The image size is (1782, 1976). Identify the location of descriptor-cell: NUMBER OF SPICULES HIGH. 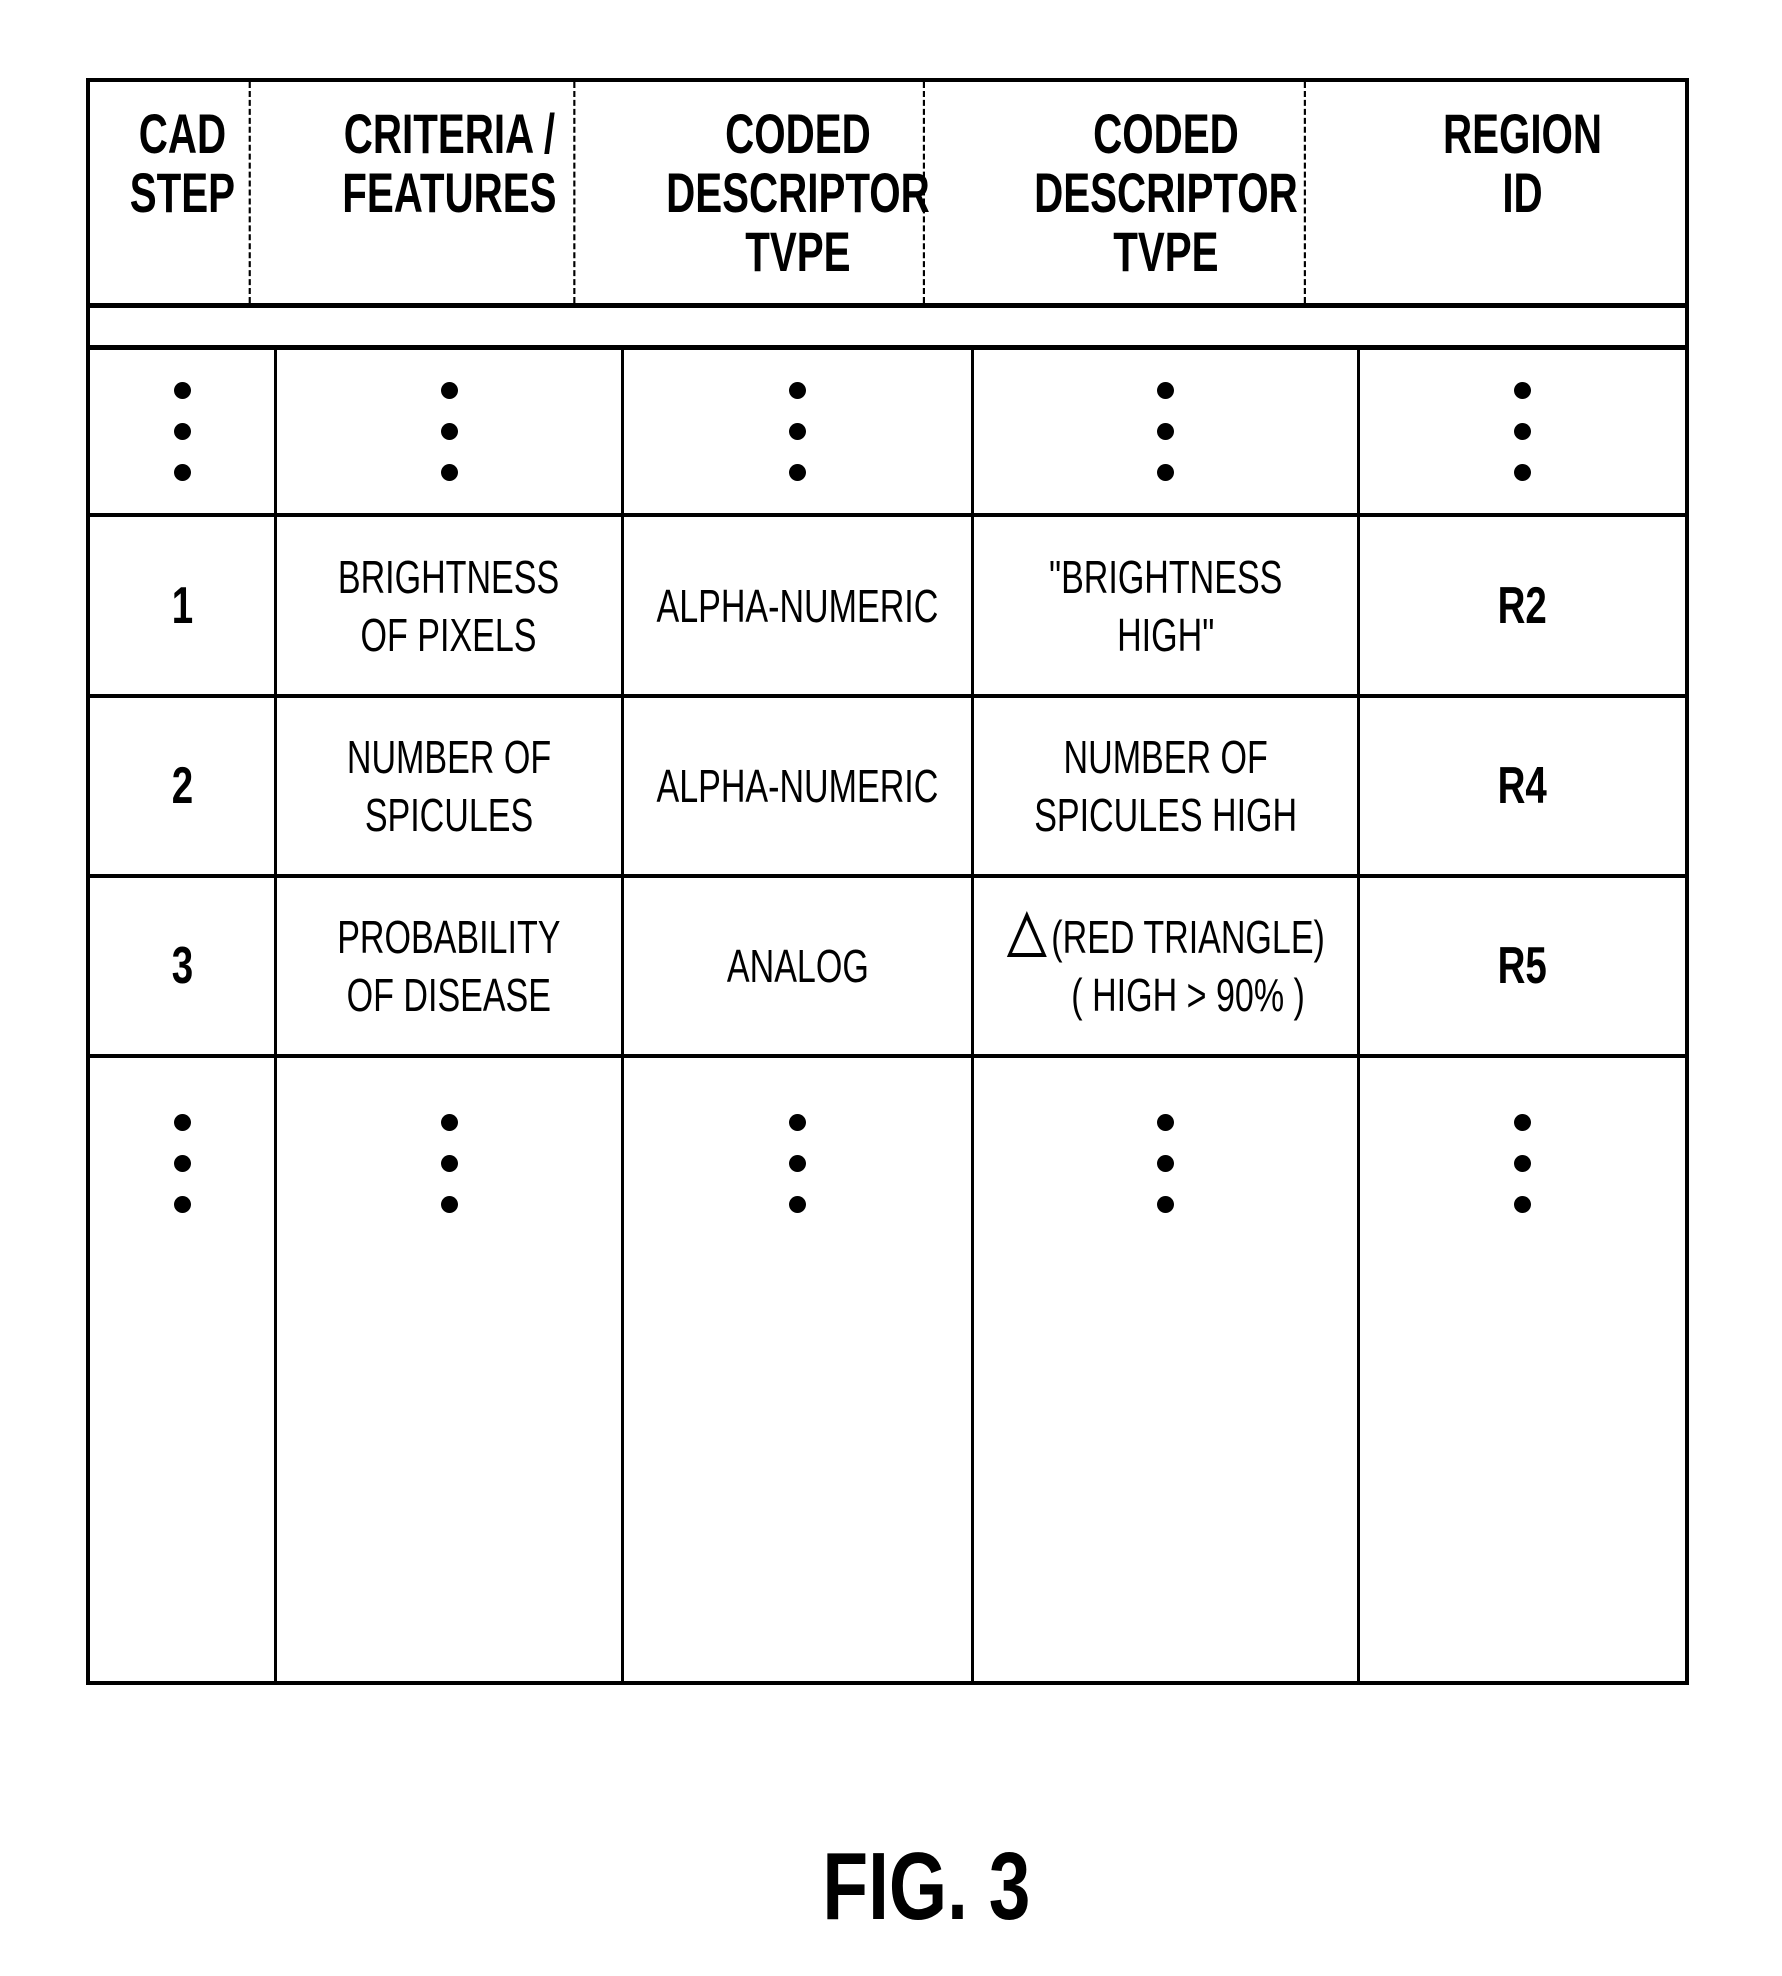
(1167, 786).